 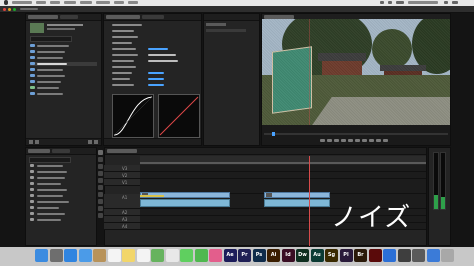 What do you see at coordinates (360, 255) in the screenshot?
I see `bridge-icon: Br` at bounding box center [360, 255].